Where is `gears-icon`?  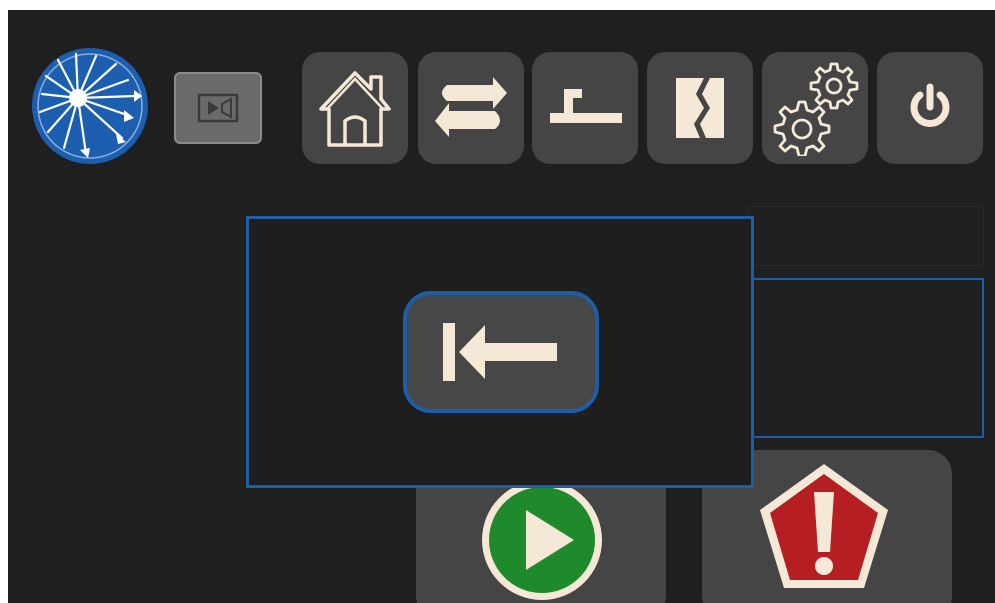
gears-icon is located at coordinates (816, 109).